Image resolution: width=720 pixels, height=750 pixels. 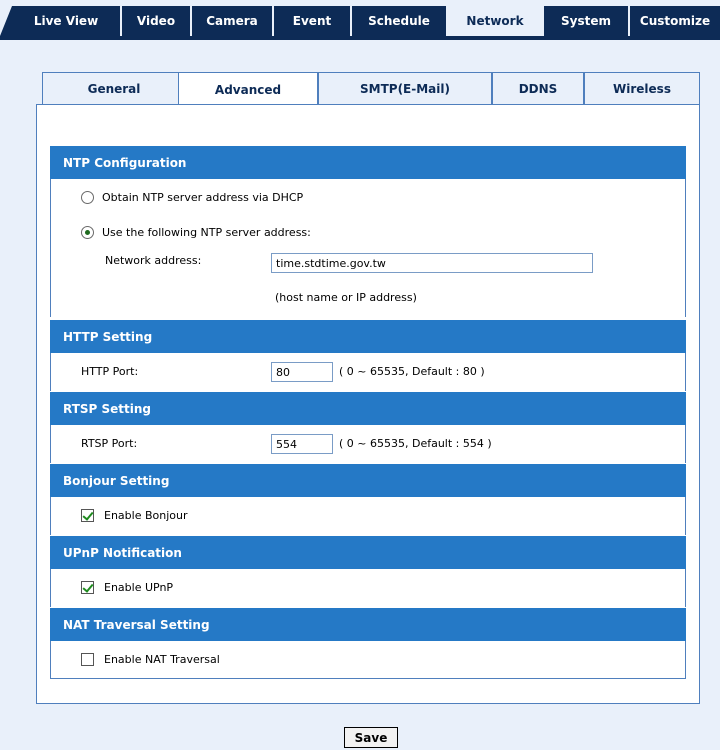 What do you see at coordinates (368, 408) in the screenshot?
I see `rtsp-section-title: RTSP Setting` at bounding box center [368, 408].